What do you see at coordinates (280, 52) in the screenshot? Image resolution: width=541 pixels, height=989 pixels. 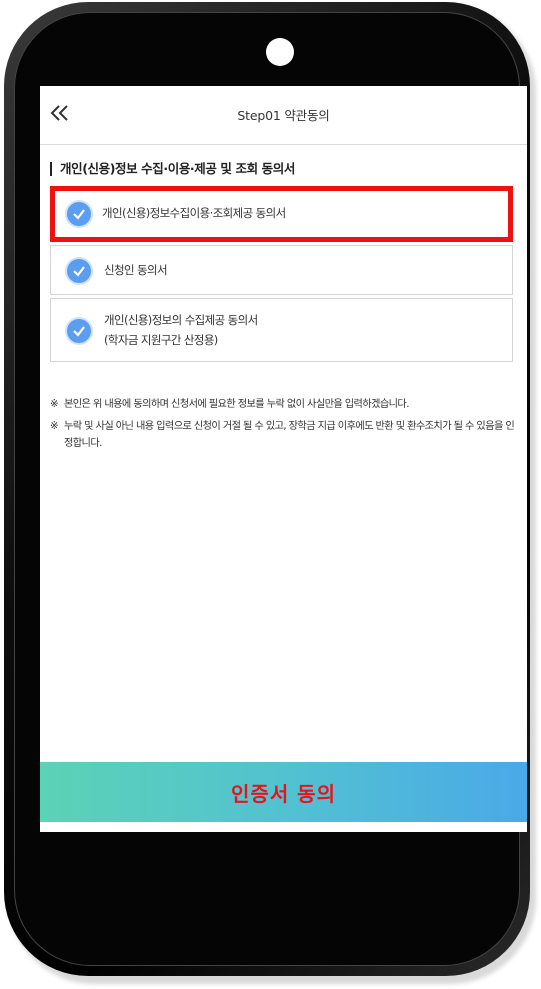 I see `front-camera` at bounding box center [280, 52].